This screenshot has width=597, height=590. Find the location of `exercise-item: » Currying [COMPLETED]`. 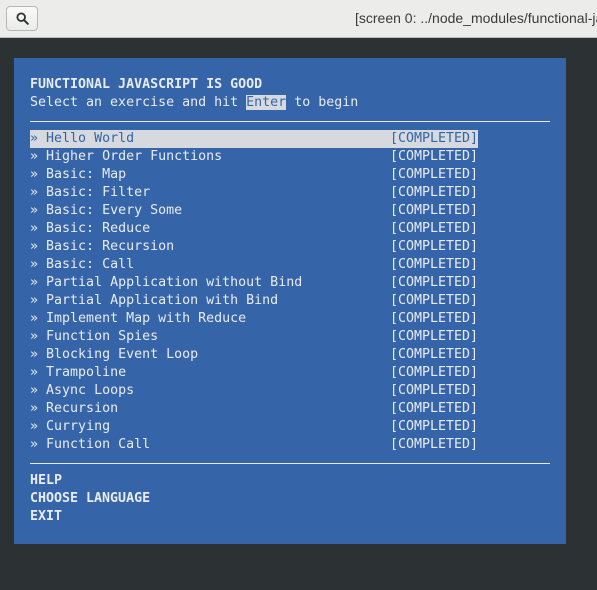

exercise-item: » Currying [COMPLETED] is located at coordinates (254, 427).